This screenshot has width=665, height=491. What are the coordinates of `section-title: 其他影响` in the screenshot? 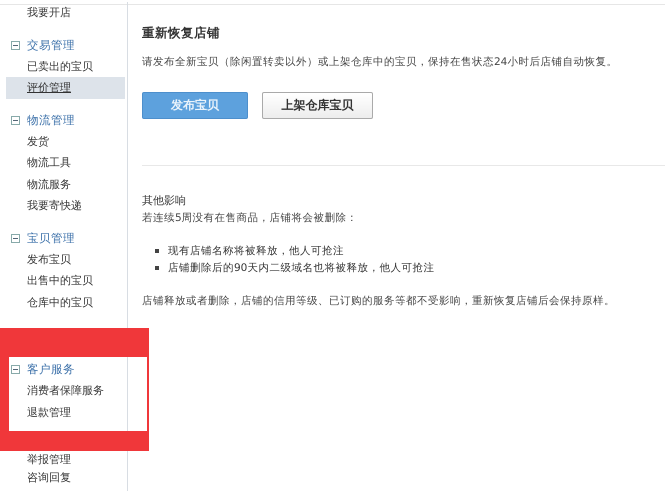 It's located at (164, 200).